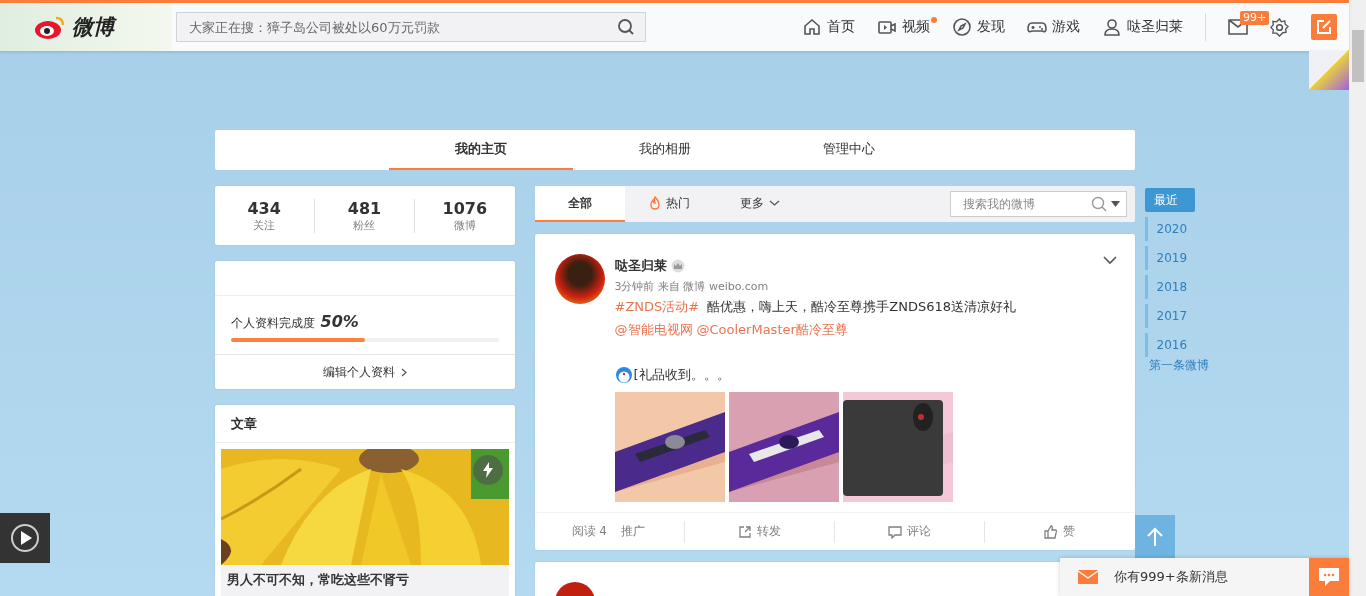 Image resolution: width=1366 pixels, height=596 pixels. I want to click on arrow-up-icon, so click(1155, 536).